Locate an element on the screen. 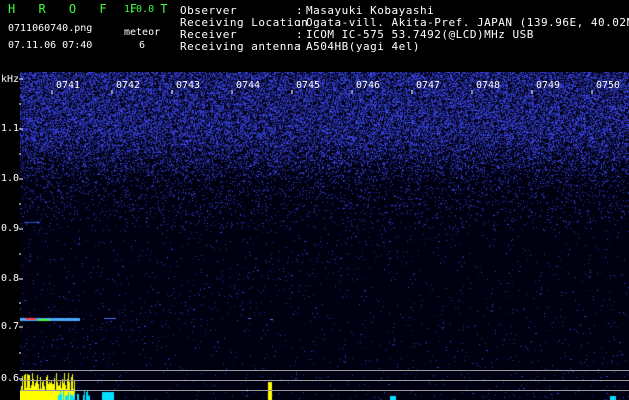  info-value-antenna: A504HB(yagi 4el) is located at coordinates (363, 46).